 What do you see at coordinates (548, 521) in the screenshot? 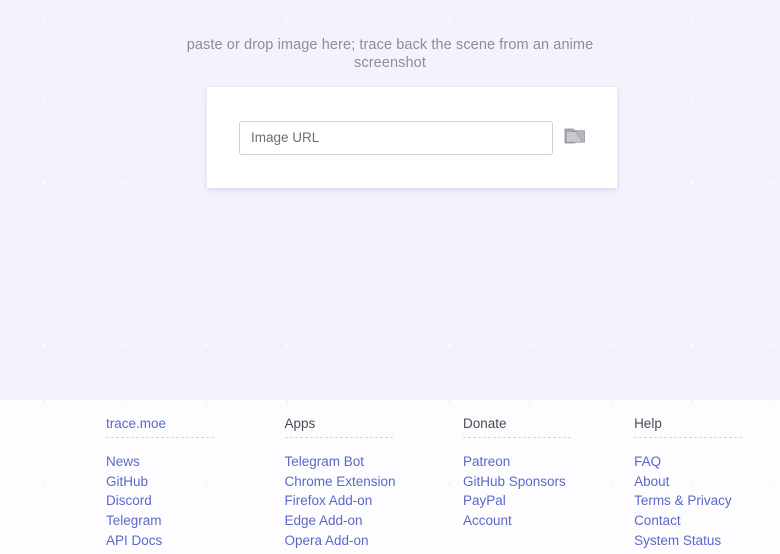
I see `footer-link-account: Account` at bounding box center [548, 521].